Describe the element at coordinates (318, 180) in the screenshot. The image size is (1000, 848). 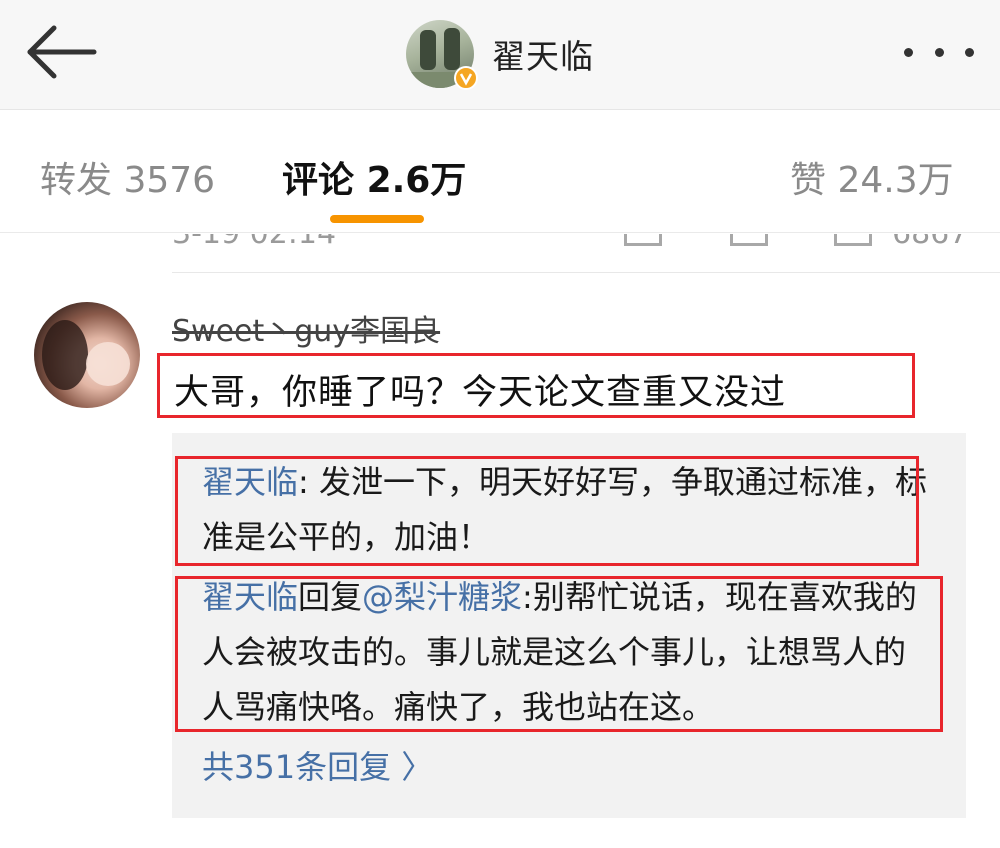
I see `tab-comments-label: 评论` at that location.